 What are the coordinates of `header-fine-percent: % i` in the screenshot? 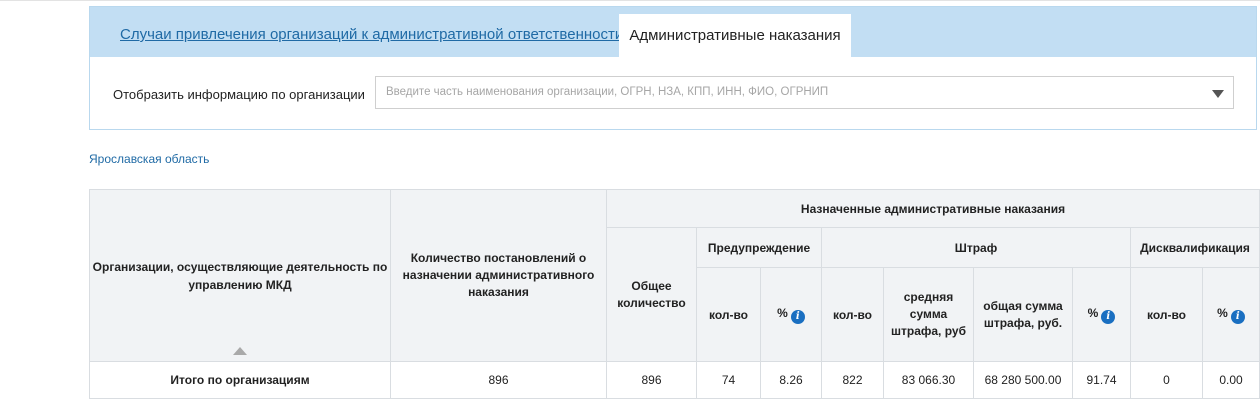 It's located at (1101, 314).